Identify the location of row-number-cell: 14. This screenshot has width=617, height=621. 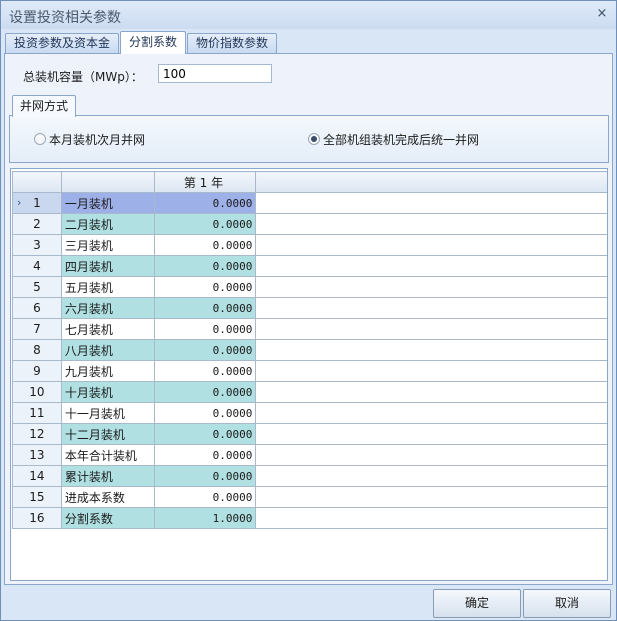
(37, 476).